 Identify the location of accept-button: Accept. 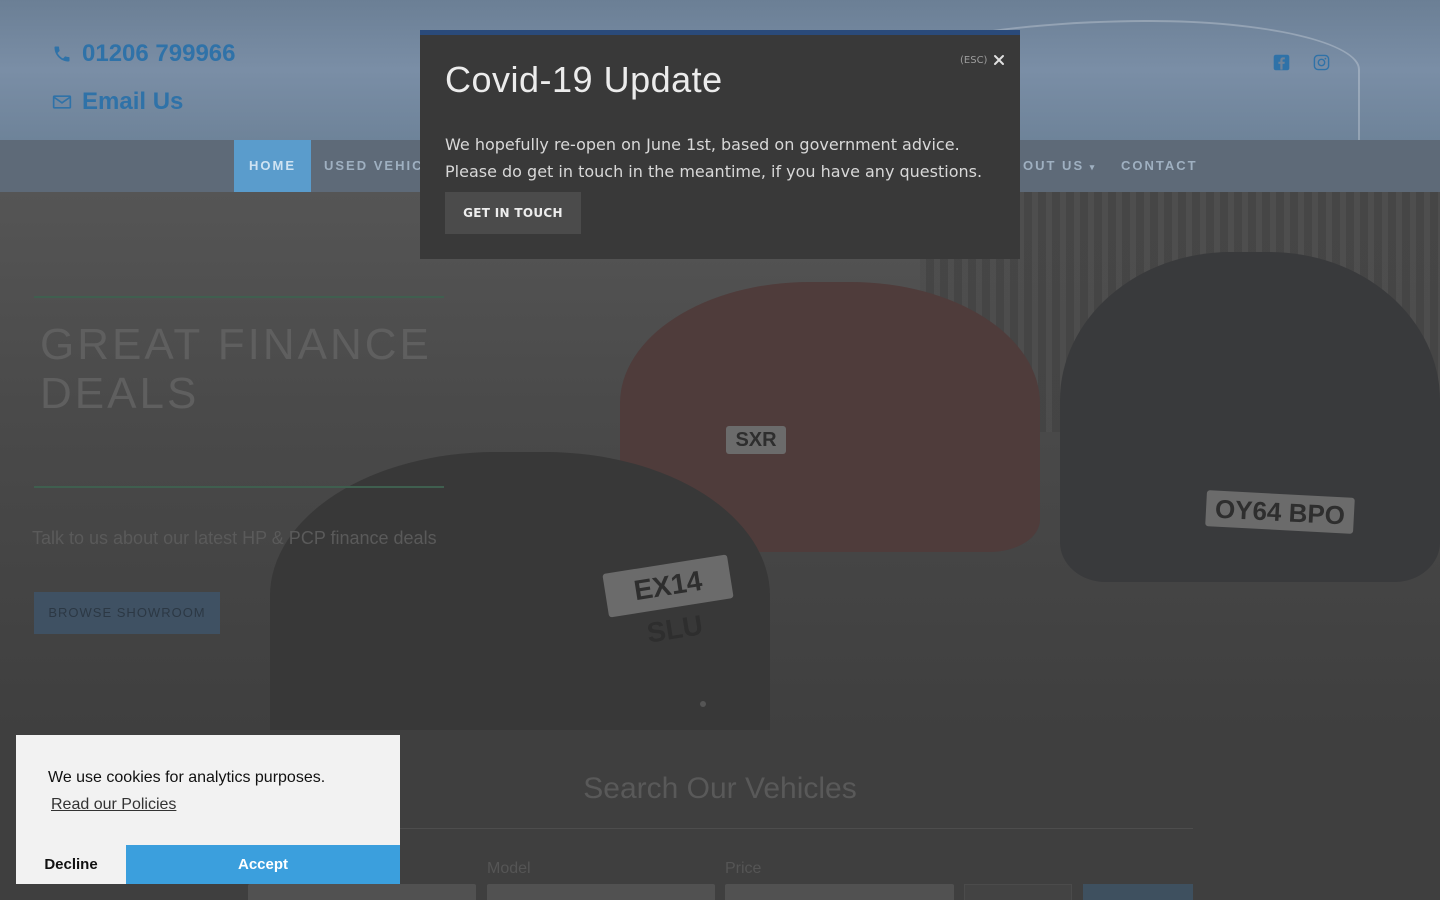
(263, 864).